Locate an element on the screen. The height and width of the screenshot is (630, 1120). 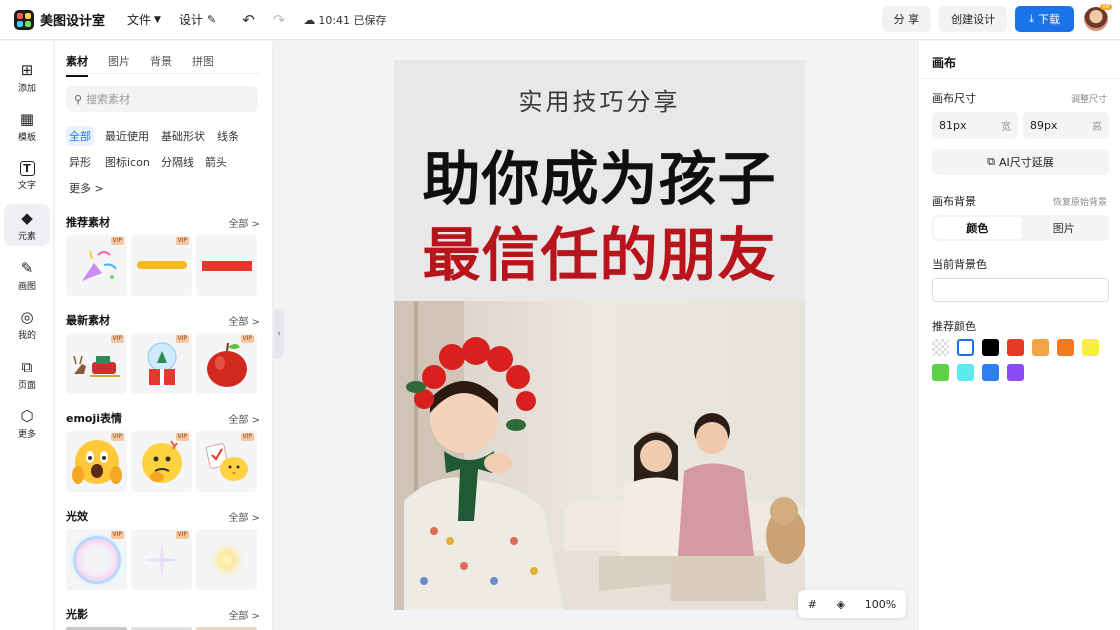
search-input is located at coordinates (161, 99).